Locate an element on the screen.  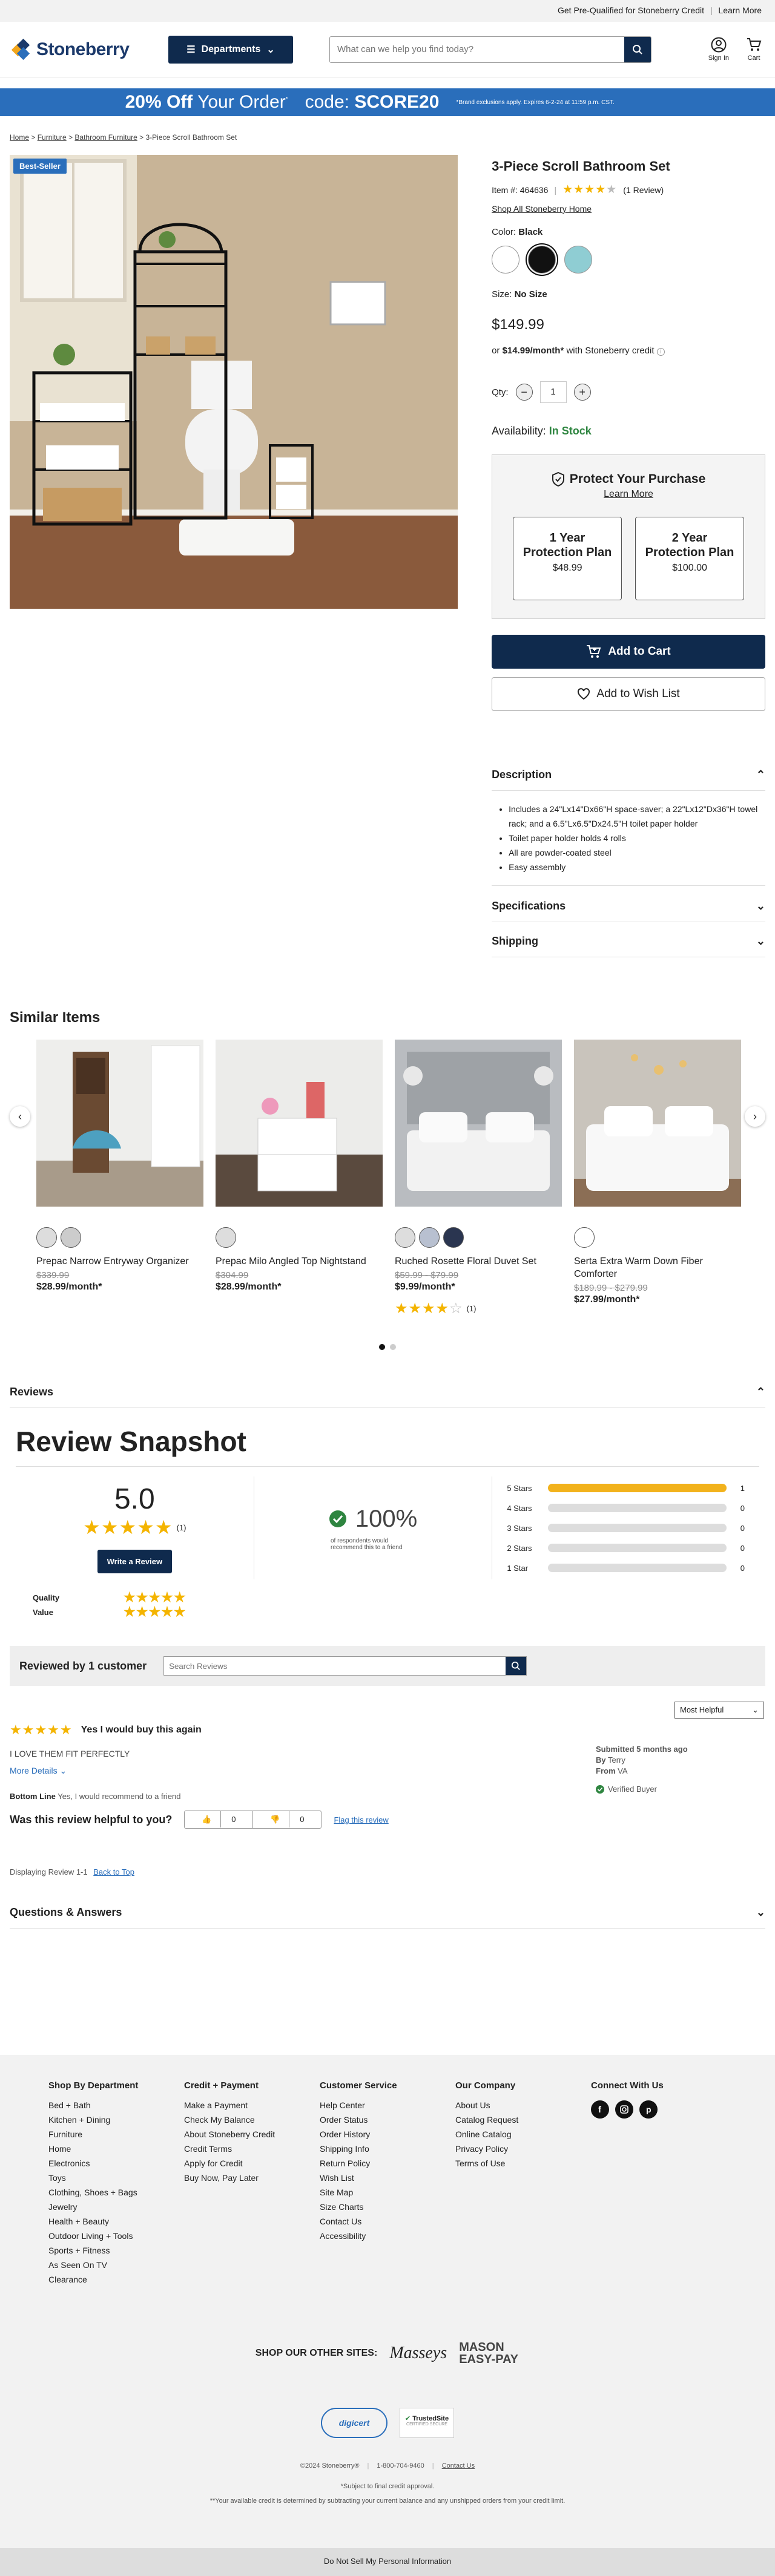
breadcrumb-bathroom-furniture: Bathroom Furniture is located at coordinates (105, 137).